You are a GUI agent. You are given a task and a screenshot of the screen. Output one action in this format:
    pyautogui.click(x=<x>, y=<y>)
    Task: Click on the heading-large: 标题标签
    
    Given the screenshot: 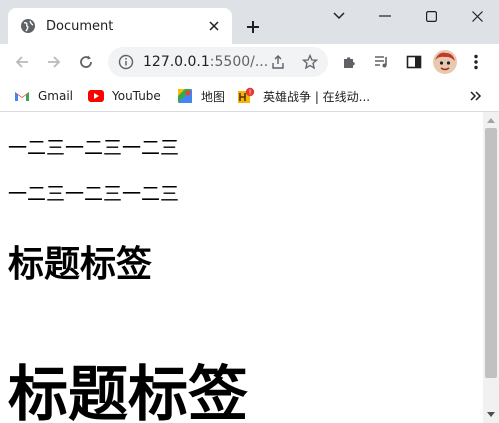 What is the action you would take?
    pyautogui.click(x=128, y=391)
    